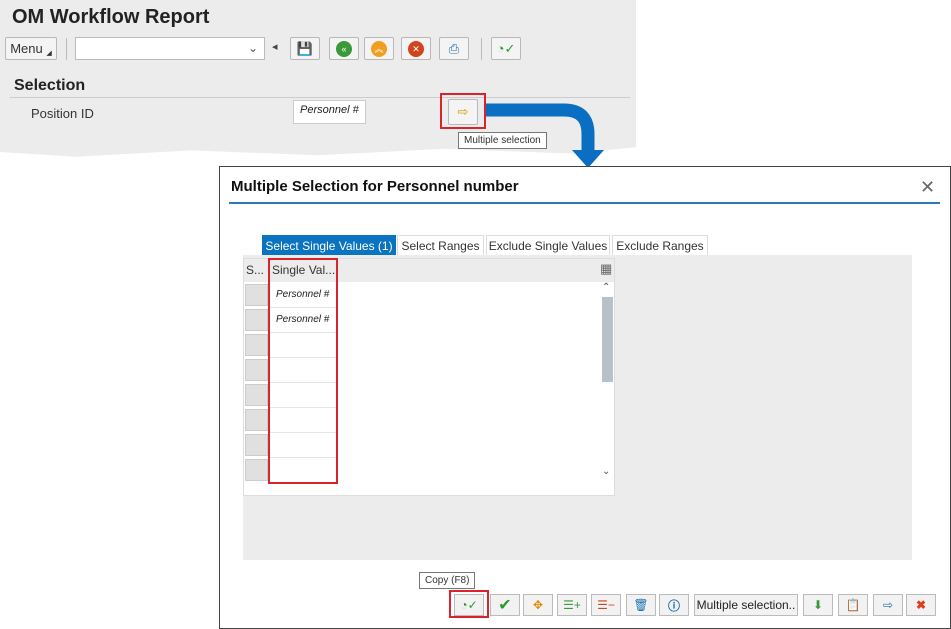 This screenshot has width=951, height=629. I want to click on close-icon: ✕, so click(927, 187).